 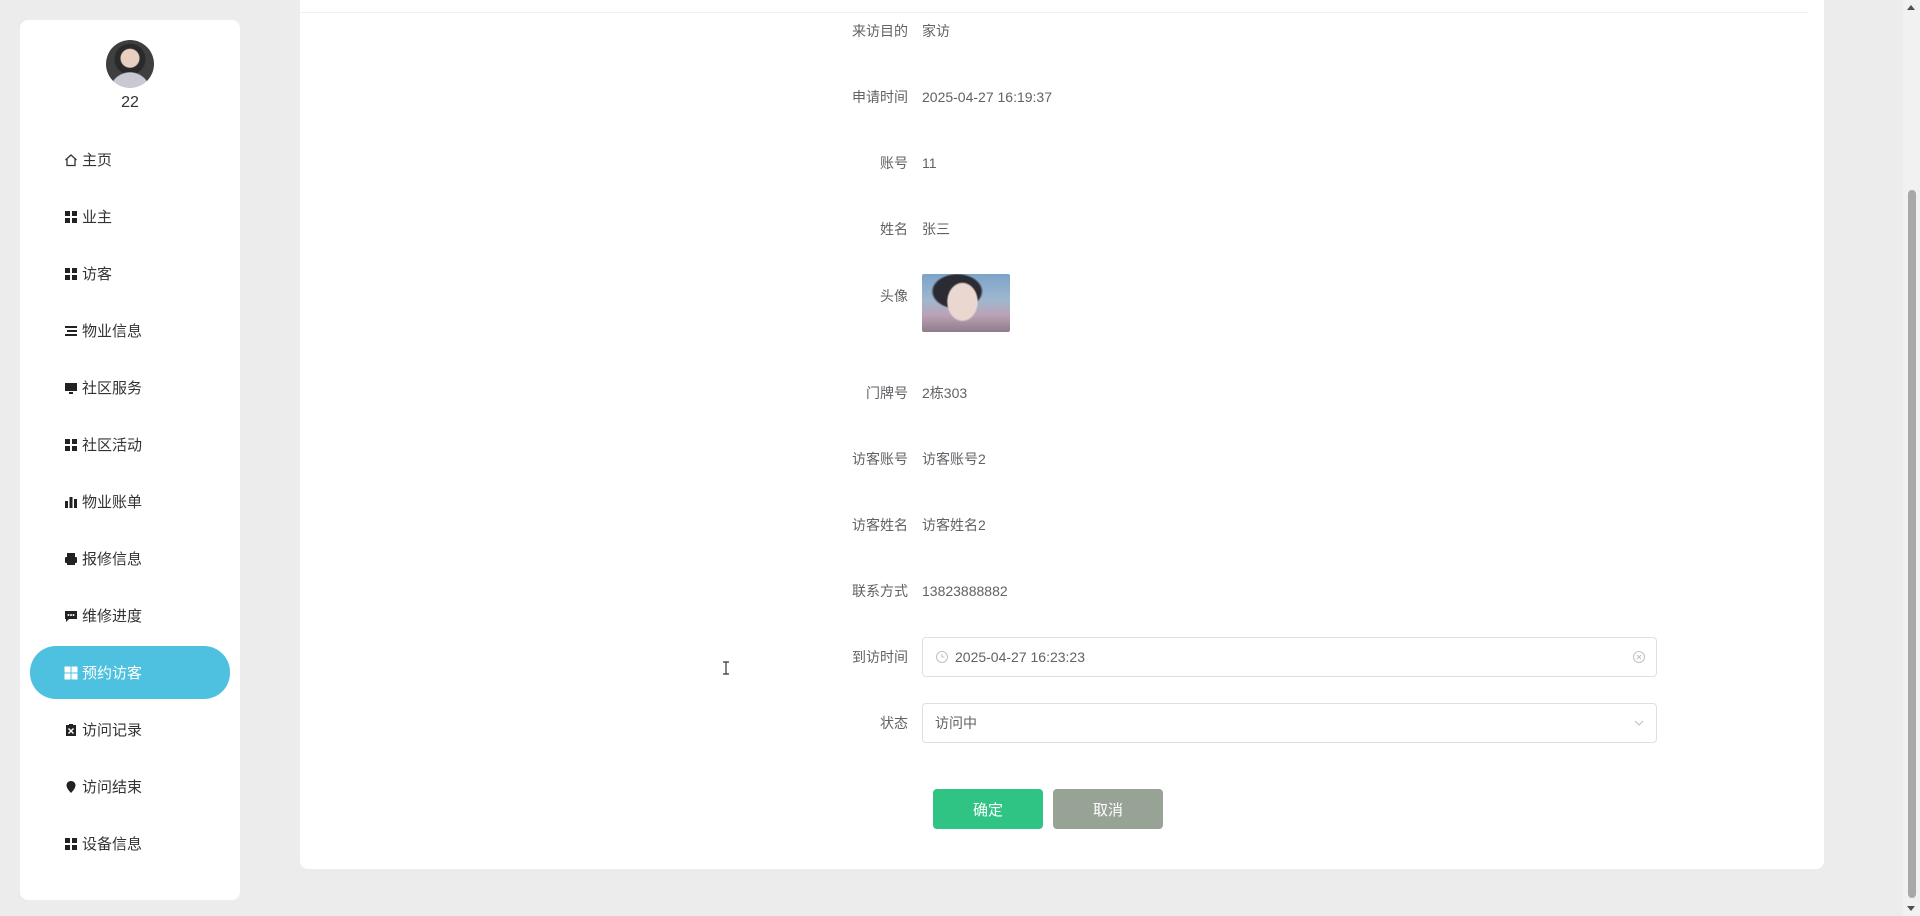 What do you see at coordinates (112, 502) in the screenshot?
I see `sidebar-item-label: 物业账单` at bounding box center [112, 502].